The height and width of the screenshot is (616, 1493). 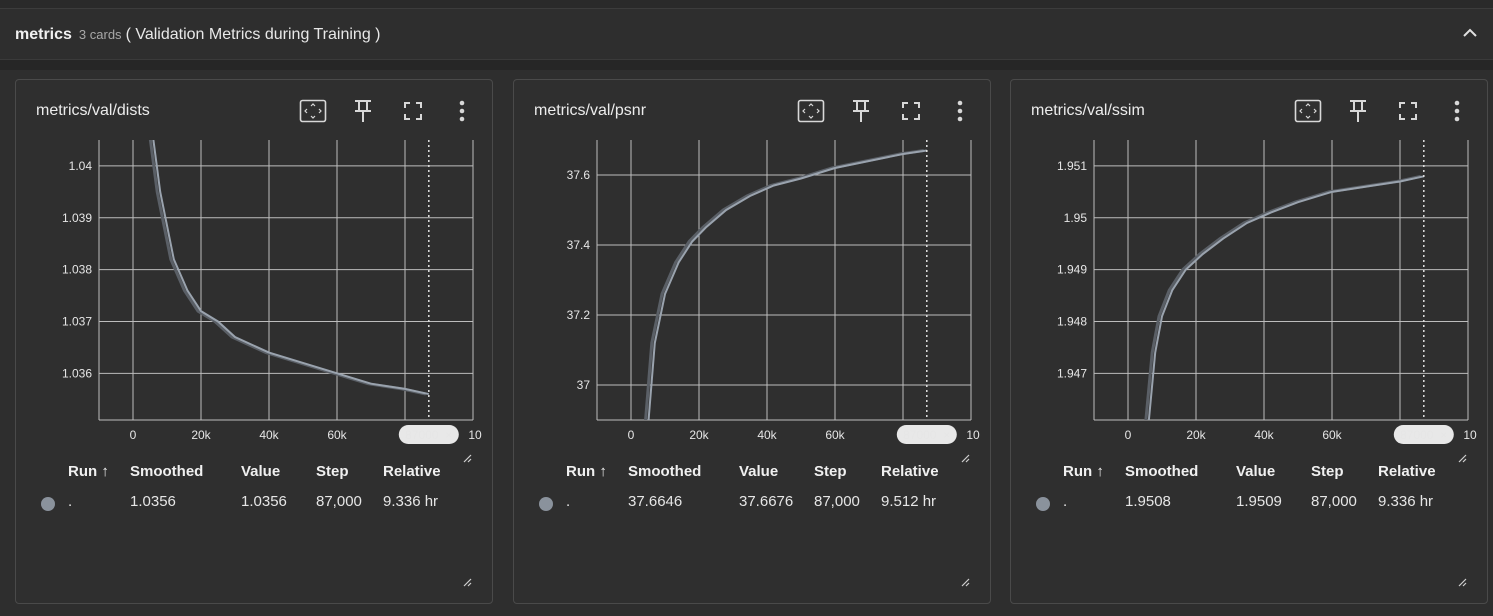 I want to click on y-tick-label: 37.2, so click(x=579, y=315).